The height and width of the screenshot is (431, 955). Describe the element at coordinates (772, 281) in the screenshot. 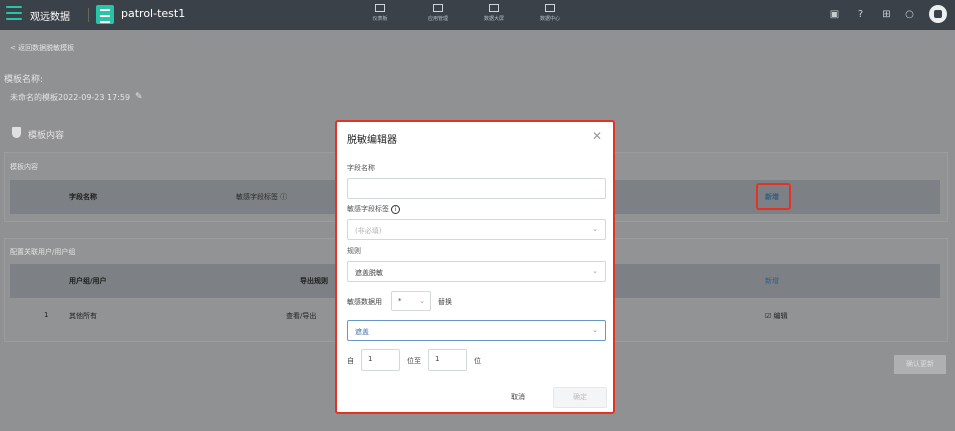

I see `add-user-button: 新增` at that location.